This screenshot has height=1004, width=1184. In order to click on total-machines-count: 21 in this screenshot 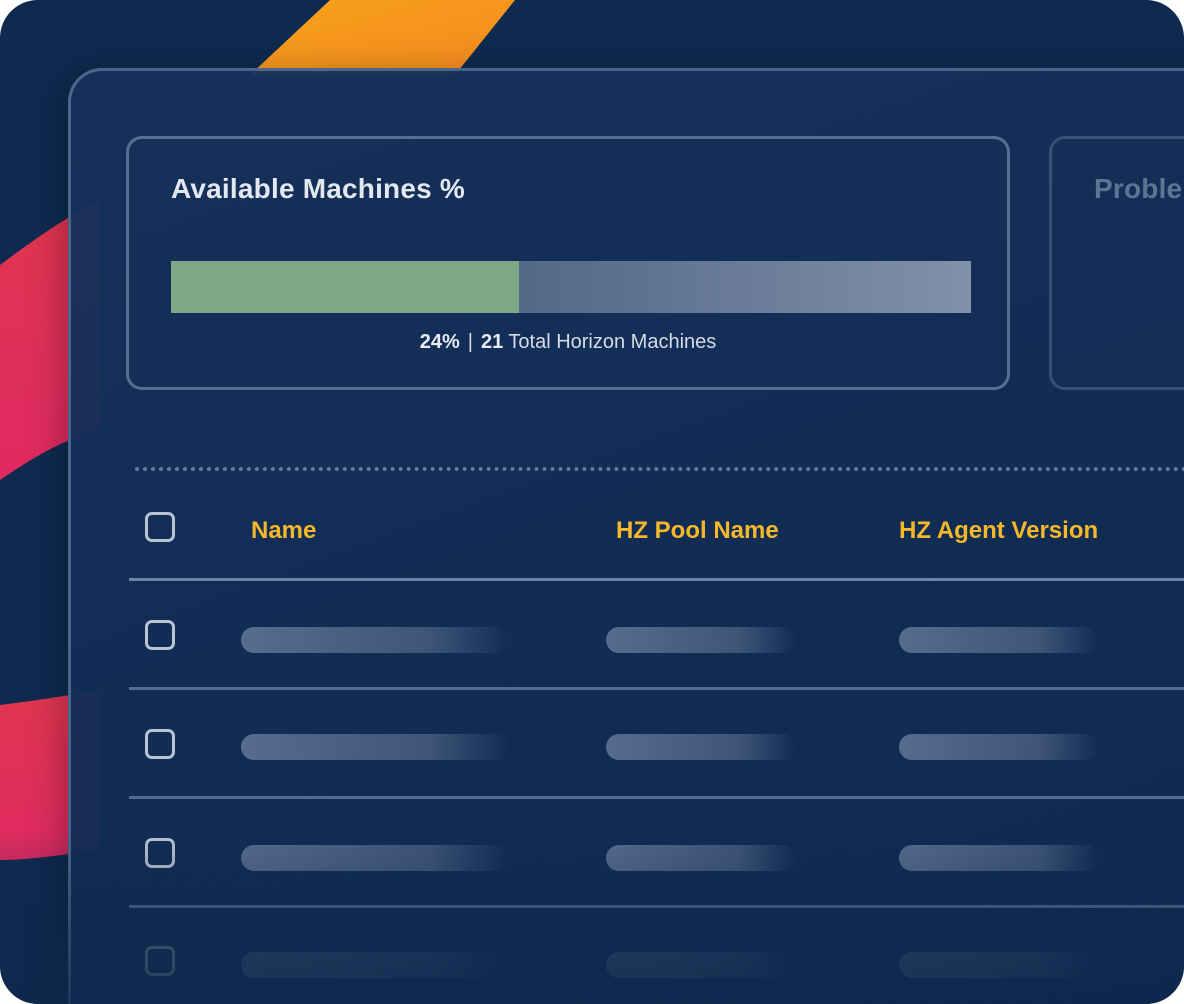, I will do `click(492, 342)`.